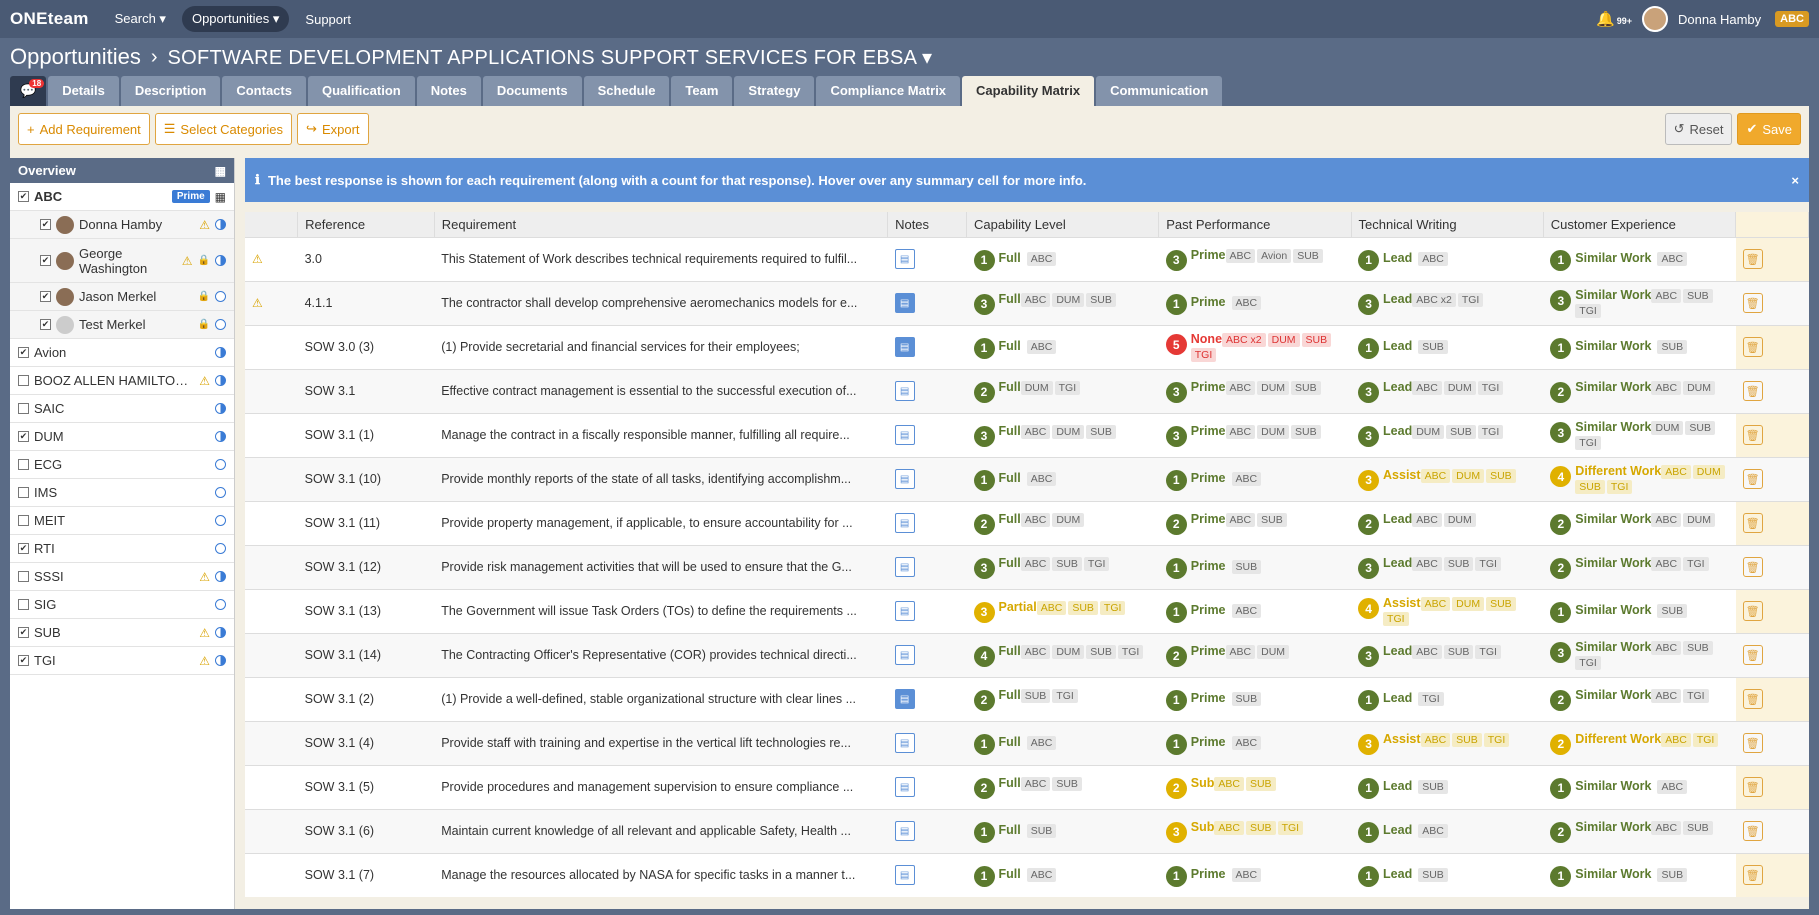 Image resolution: width=1819 pixels, height=915 pixels. I want to click on level-cell: 3 Prime ABC Avion SUB, so click(1255, 258).